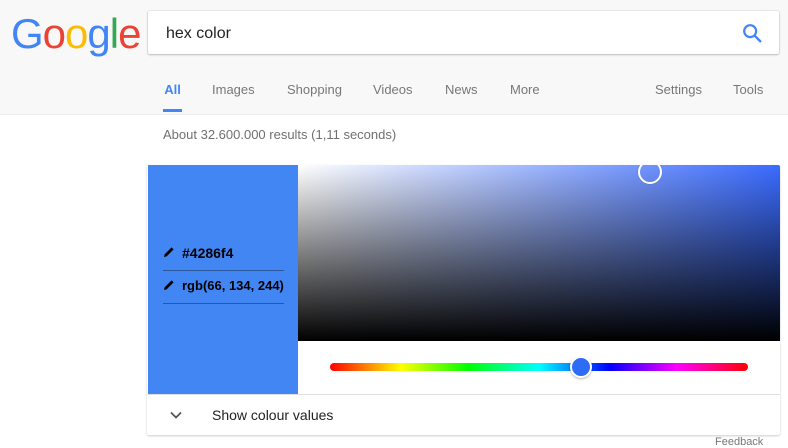 Image resolution: width=788 pixels, height=448 pixels. What do you see at coordinates (748, 92) in the screenshot?
I see `tab-tools: Tools` at bounding box center [748, 92].